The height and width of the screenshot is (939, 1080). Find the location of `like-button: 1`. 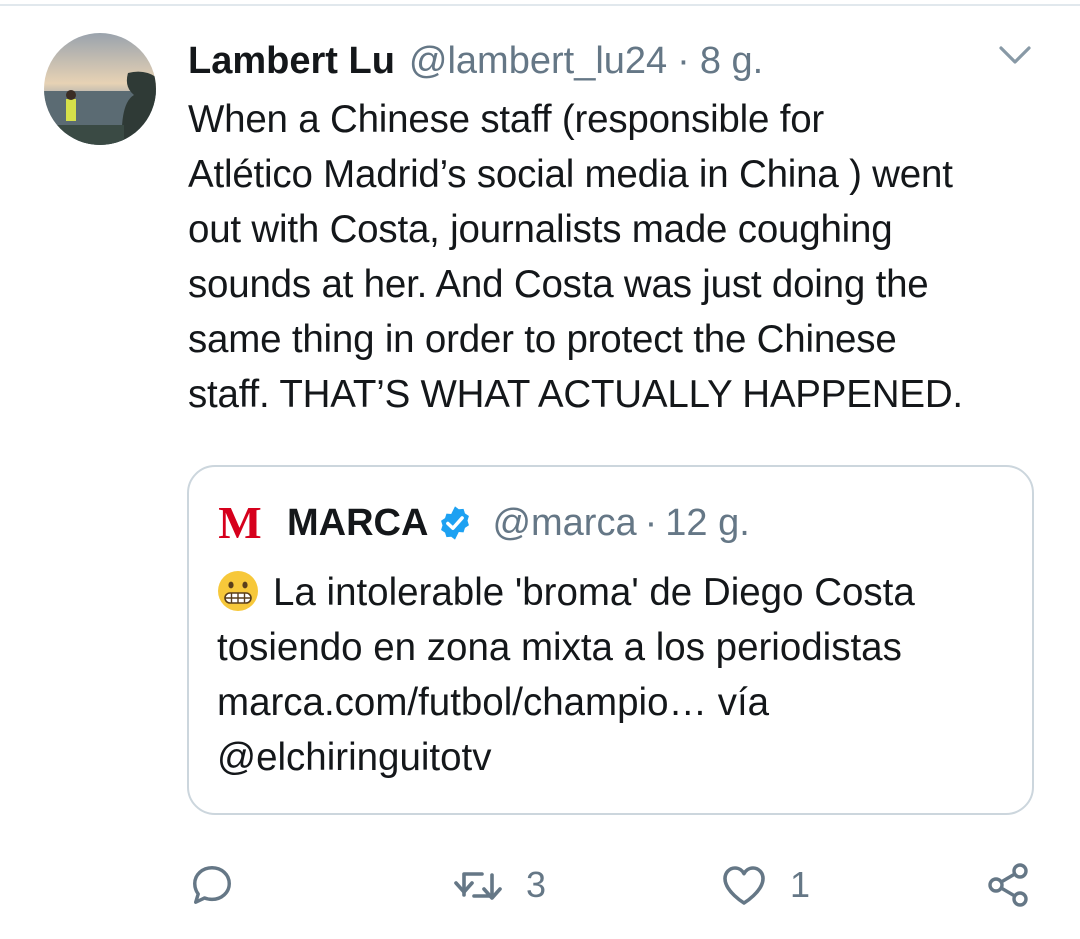

like-button: 1 is located at coordinates (765, 885).